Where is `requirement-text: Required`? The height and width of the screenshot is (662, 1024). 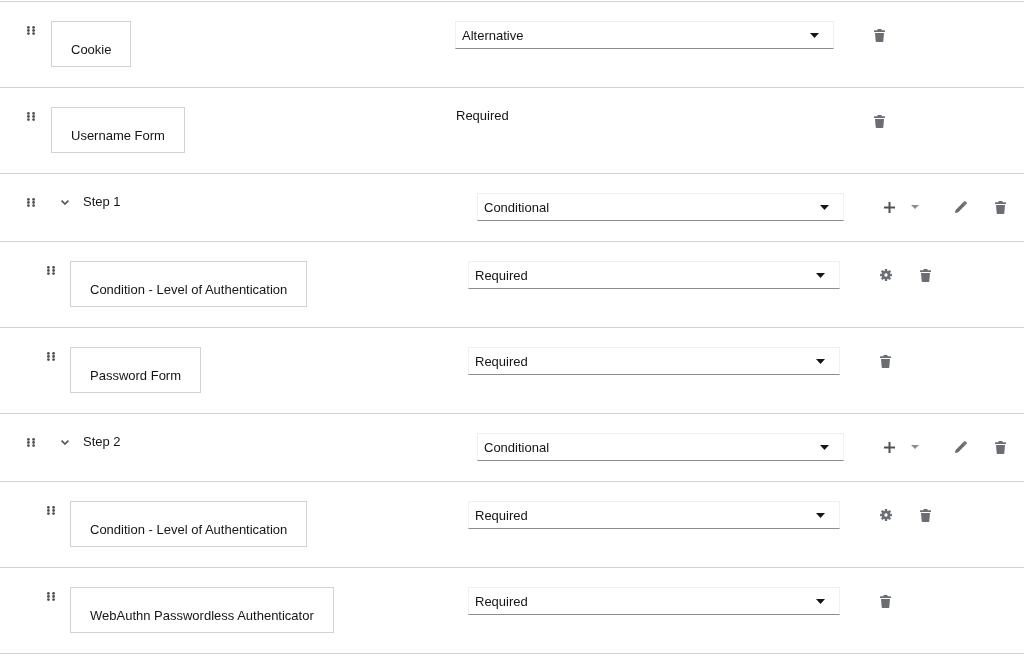 requirement-text: Required is located at coordinates (482, 116).